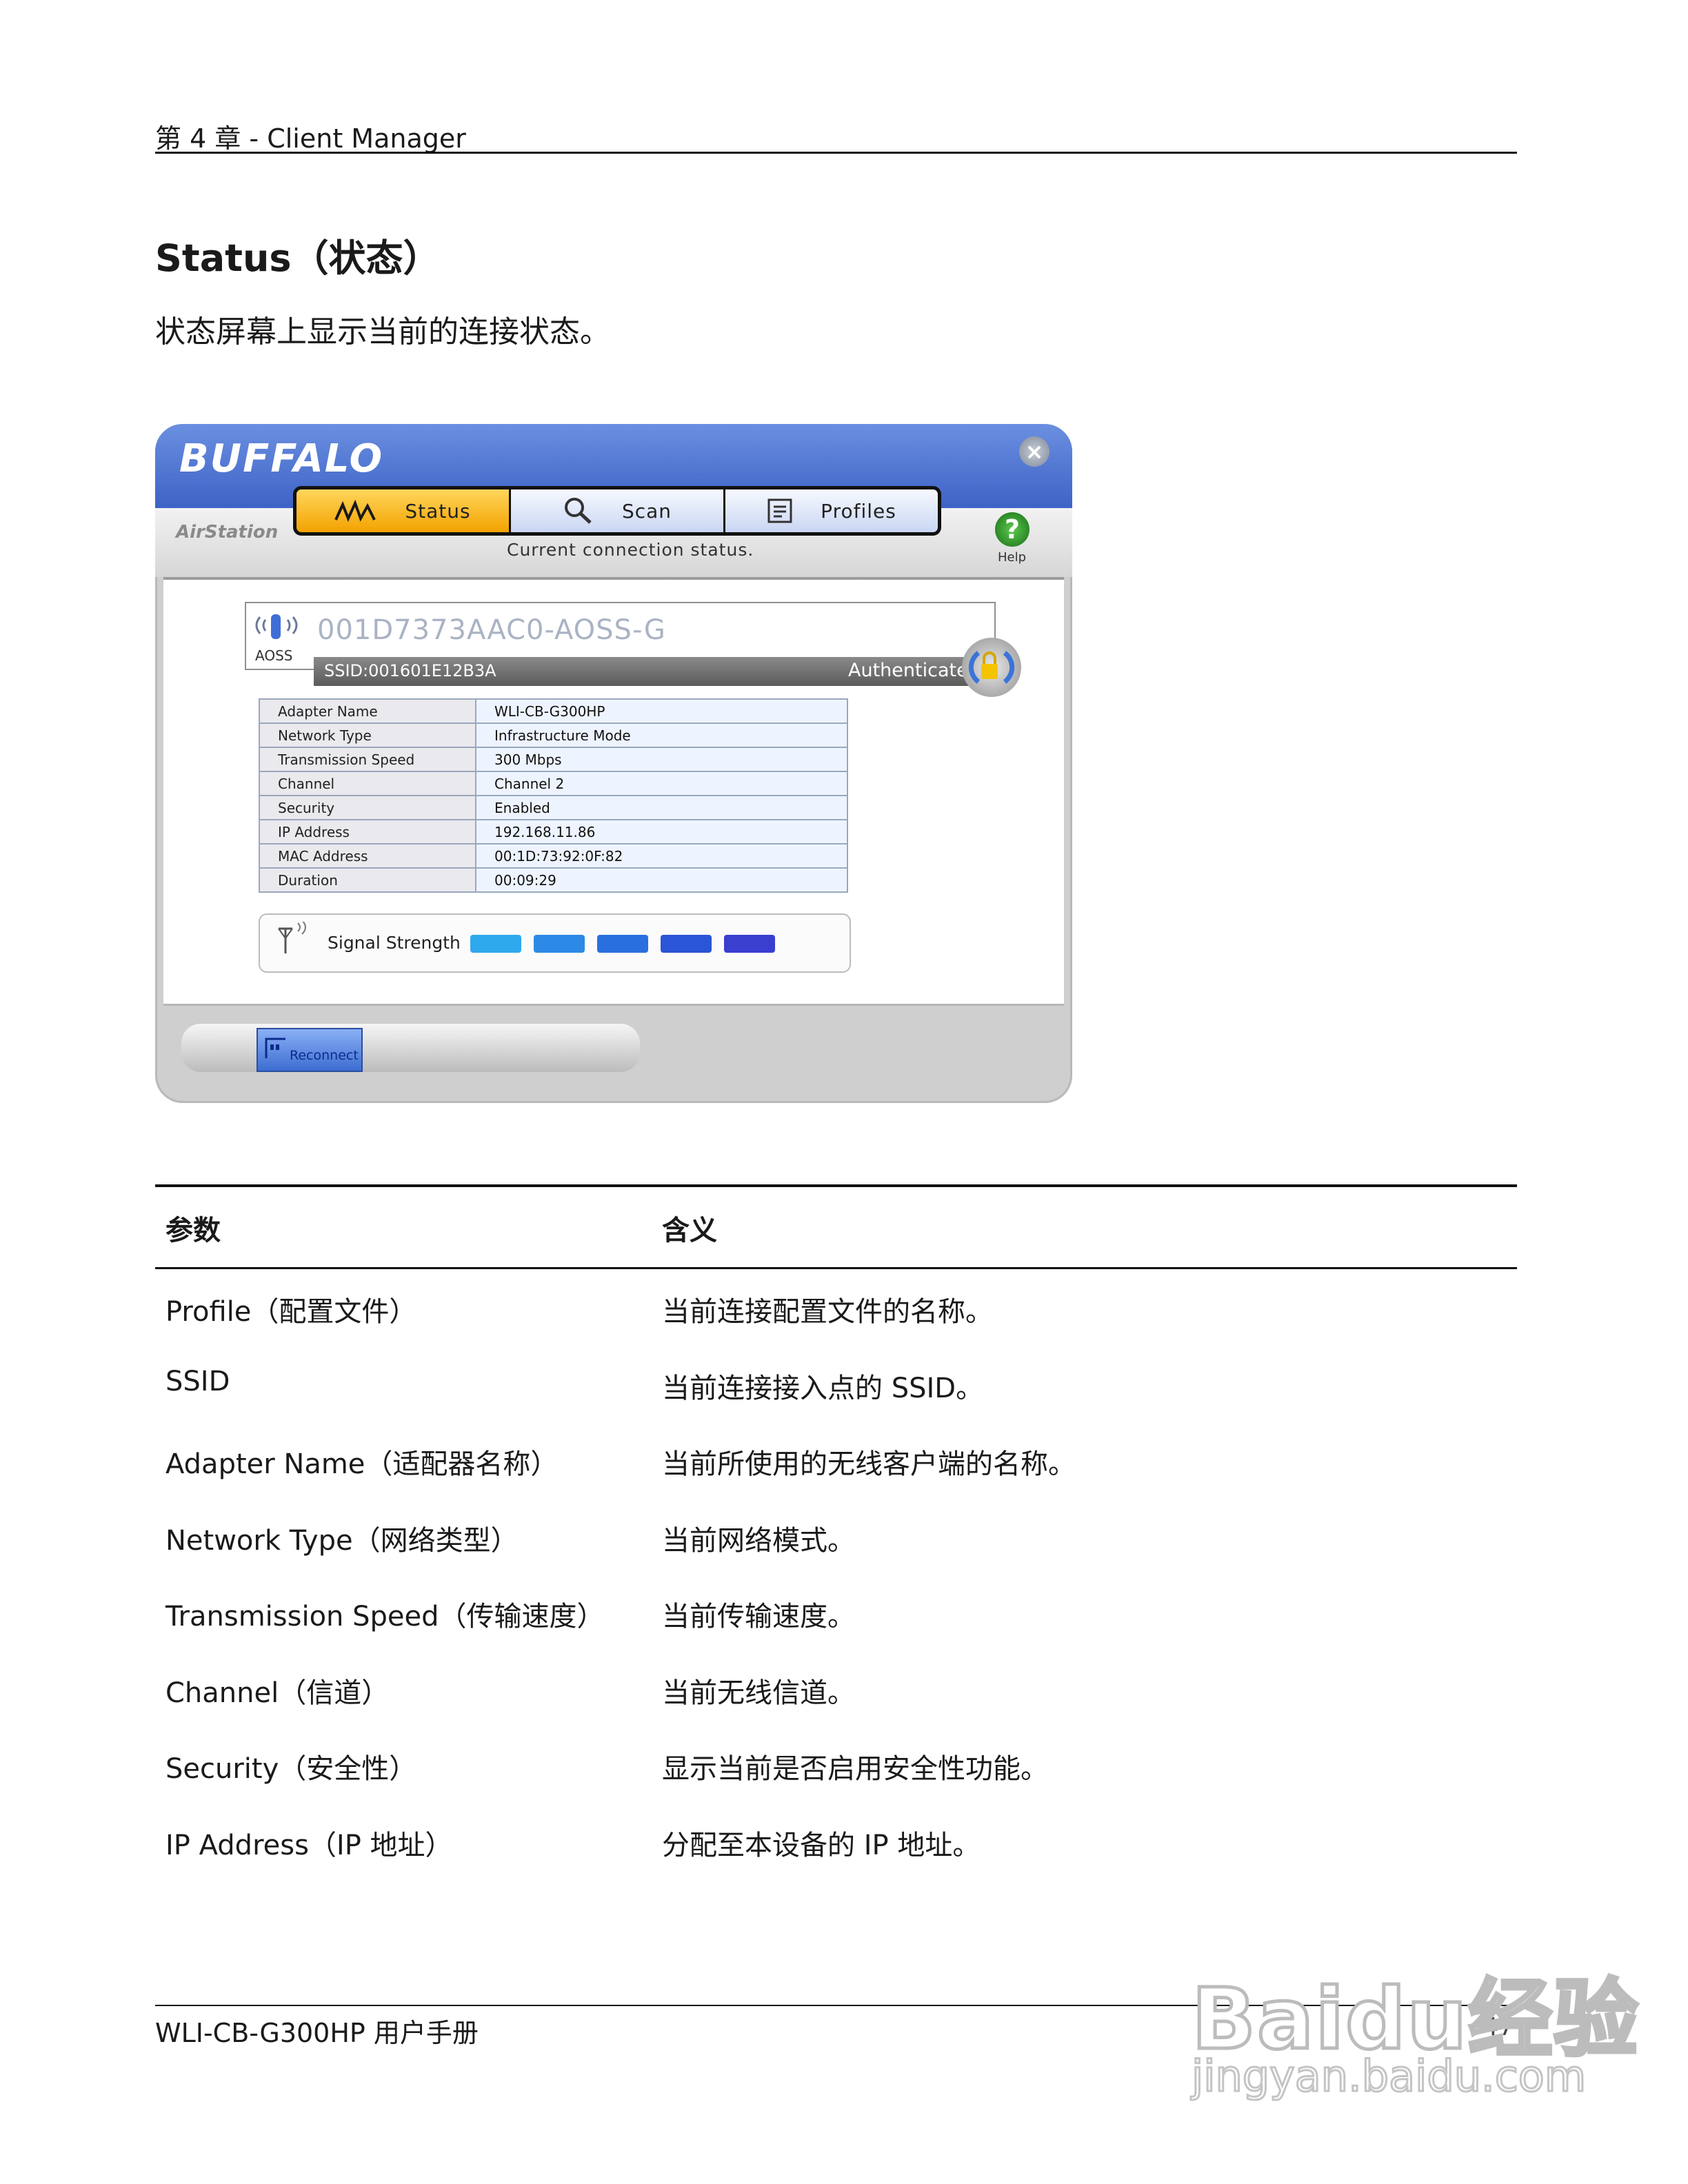  What do you see at coordinates (342, 1540) in the screenshot?
I see `parameter-name: Network Type（网络类型）` at bounding box center [342, 1540].